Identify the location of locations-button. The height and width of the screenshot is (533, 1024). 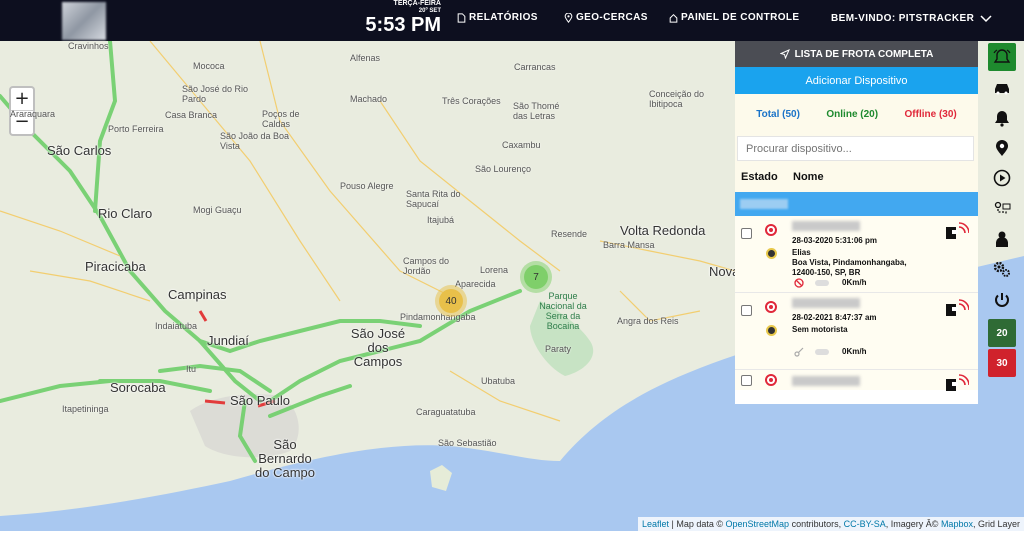
(1002, 148).